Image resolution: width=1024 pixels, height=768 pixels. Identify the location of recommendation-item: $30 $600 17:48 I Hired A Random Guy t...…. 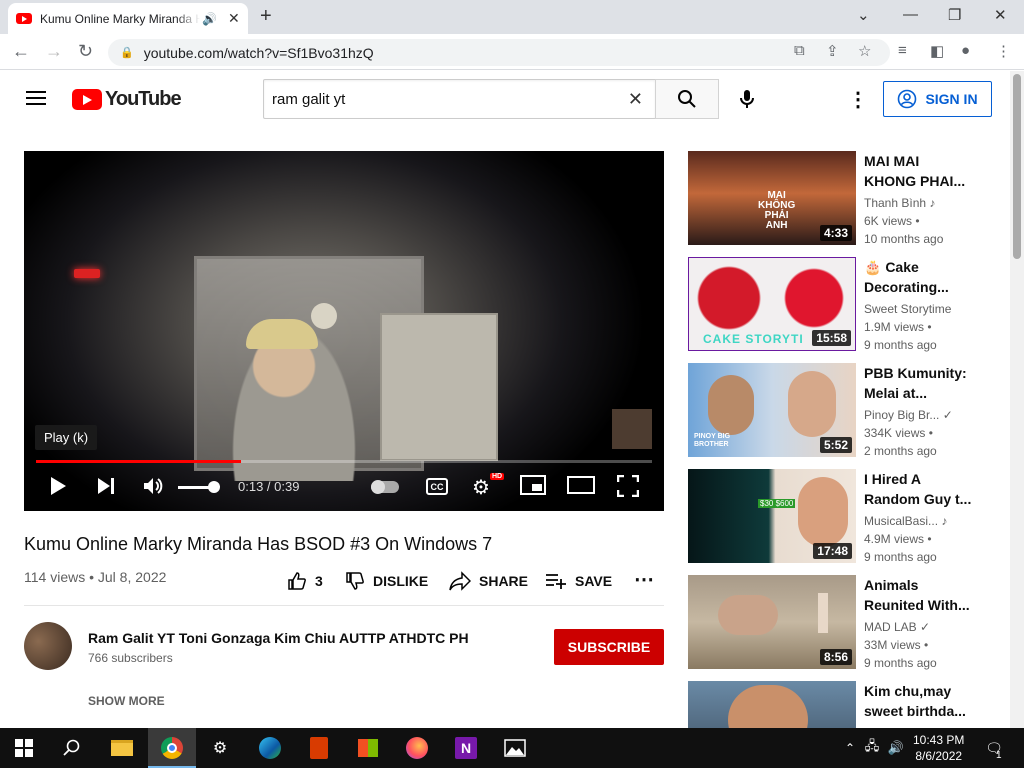
(838, 517).